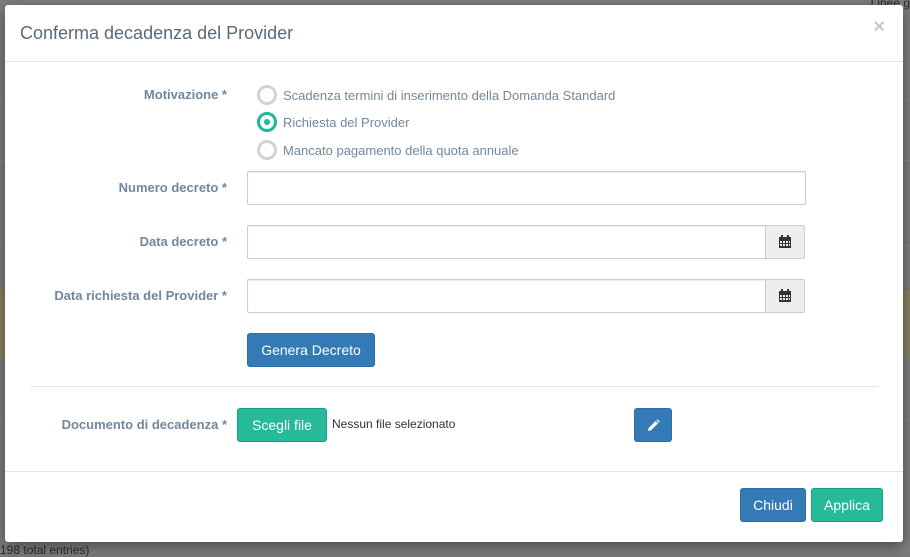  Describe the element at coordinates (346, 122) in the screenshot. I see `radio-label-richiesta: Richiesta del Provider` at that location.